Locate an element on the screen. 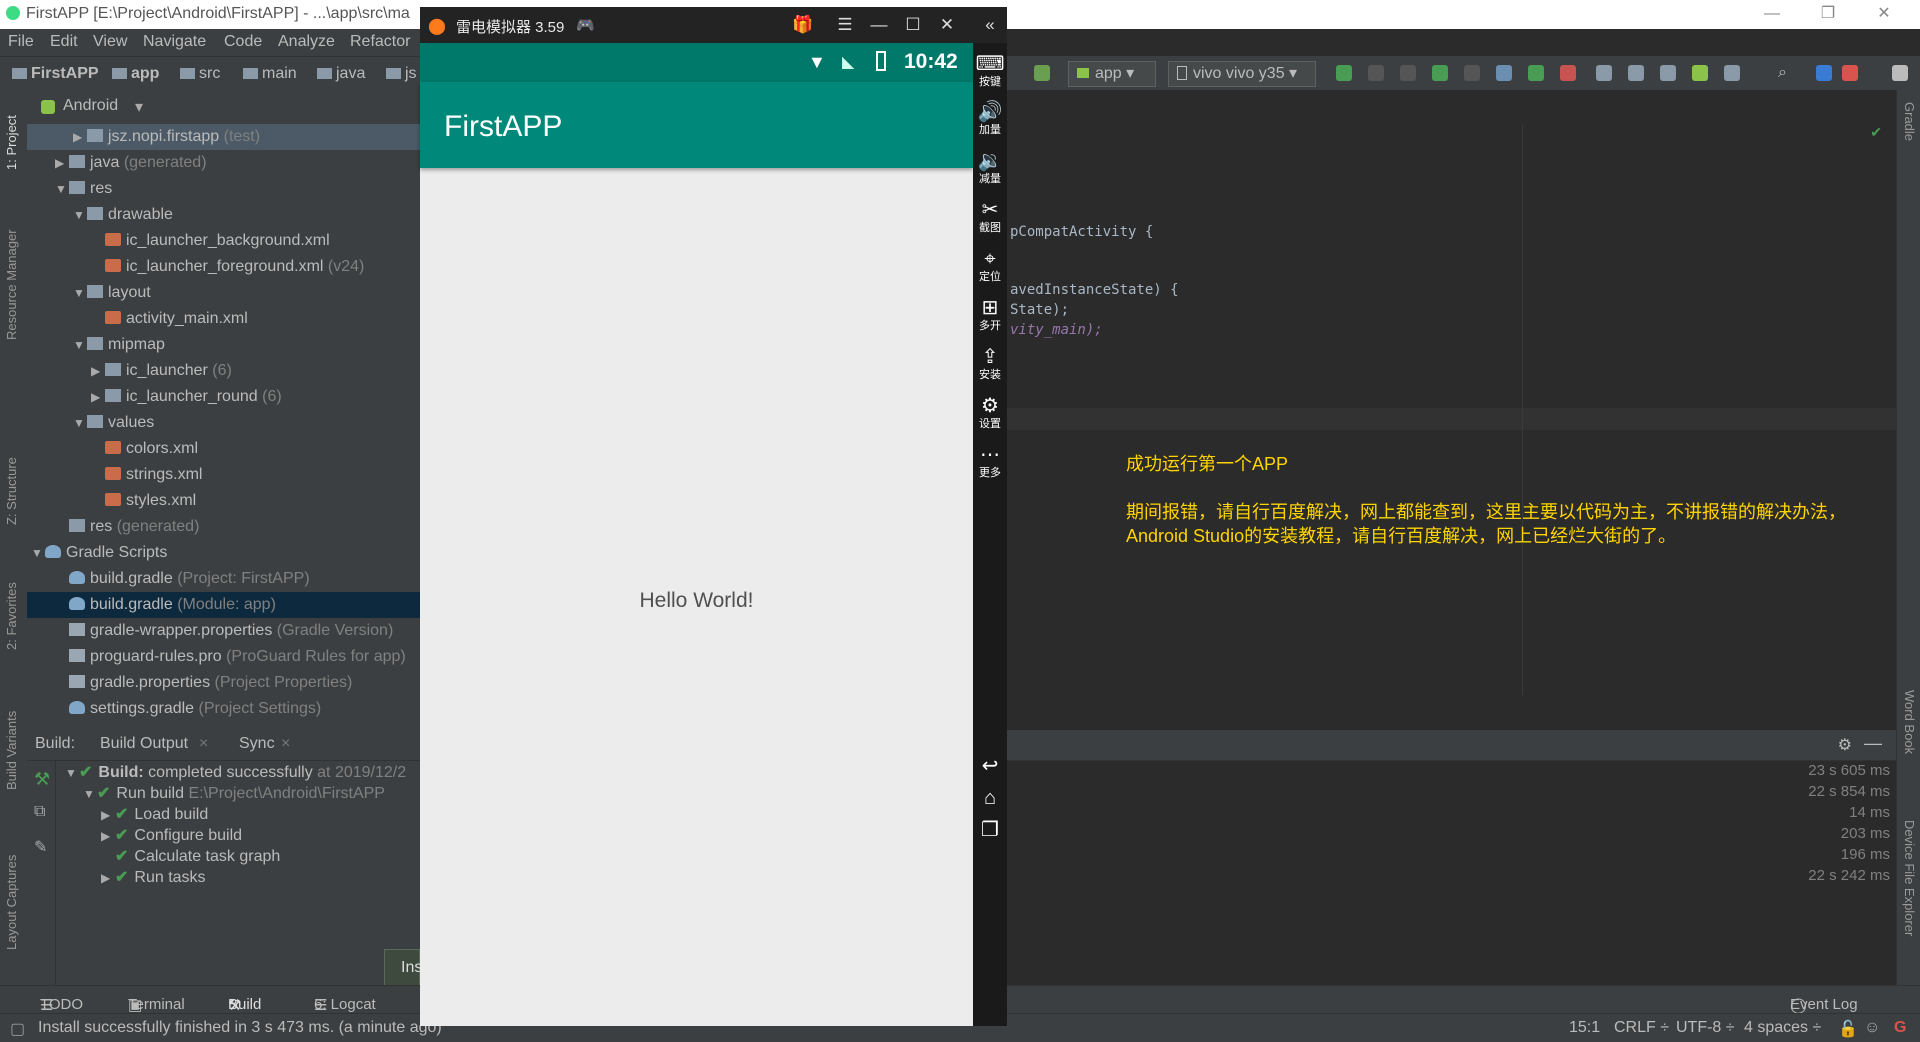 The height and width of the screenshot is (1042, 1920). run-config-select: app ▾ is located at coordinates (1112, 74).